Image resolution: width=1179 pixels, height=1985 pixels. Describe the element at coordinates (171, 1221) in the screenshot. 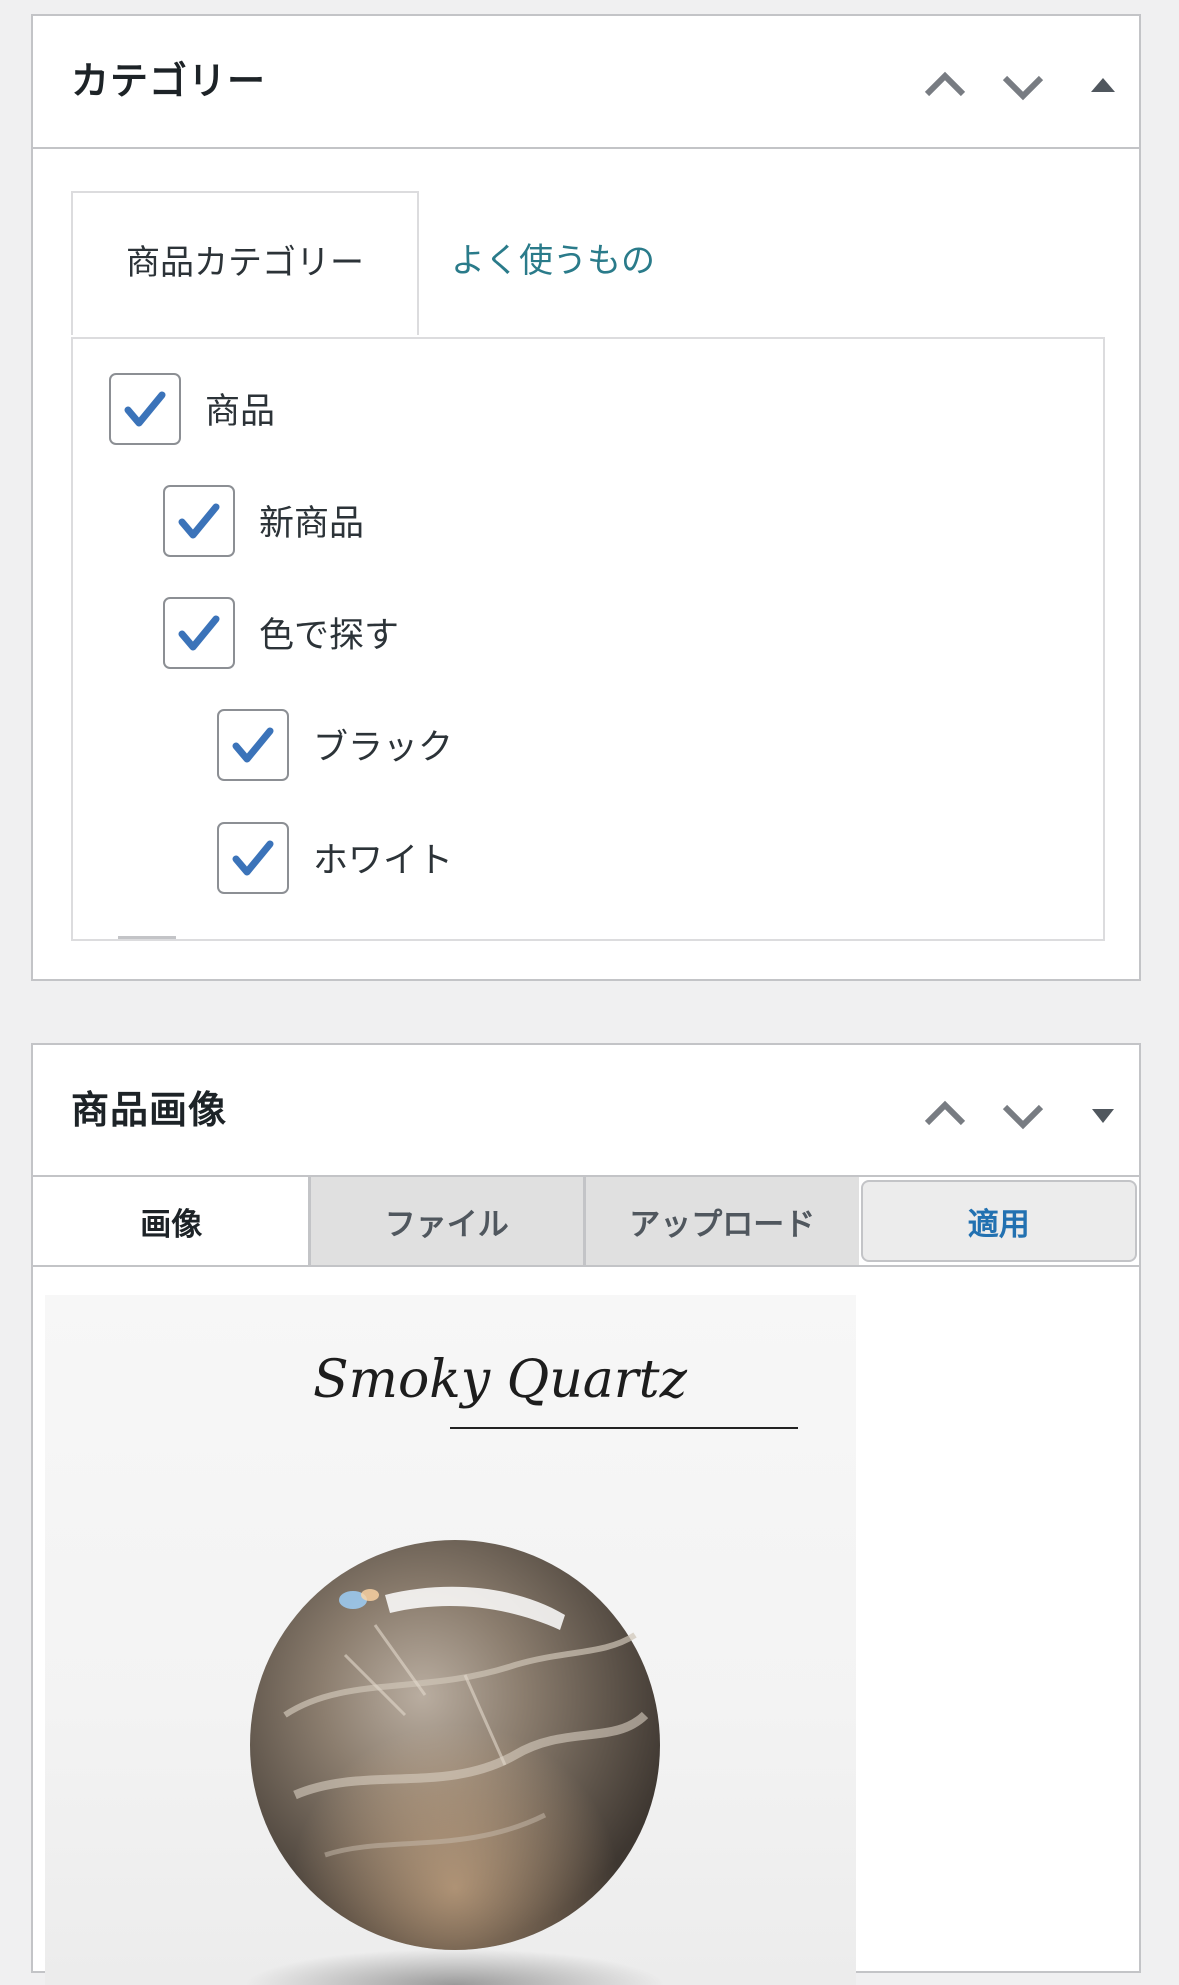

I see `tab-image: 画像` at that location.